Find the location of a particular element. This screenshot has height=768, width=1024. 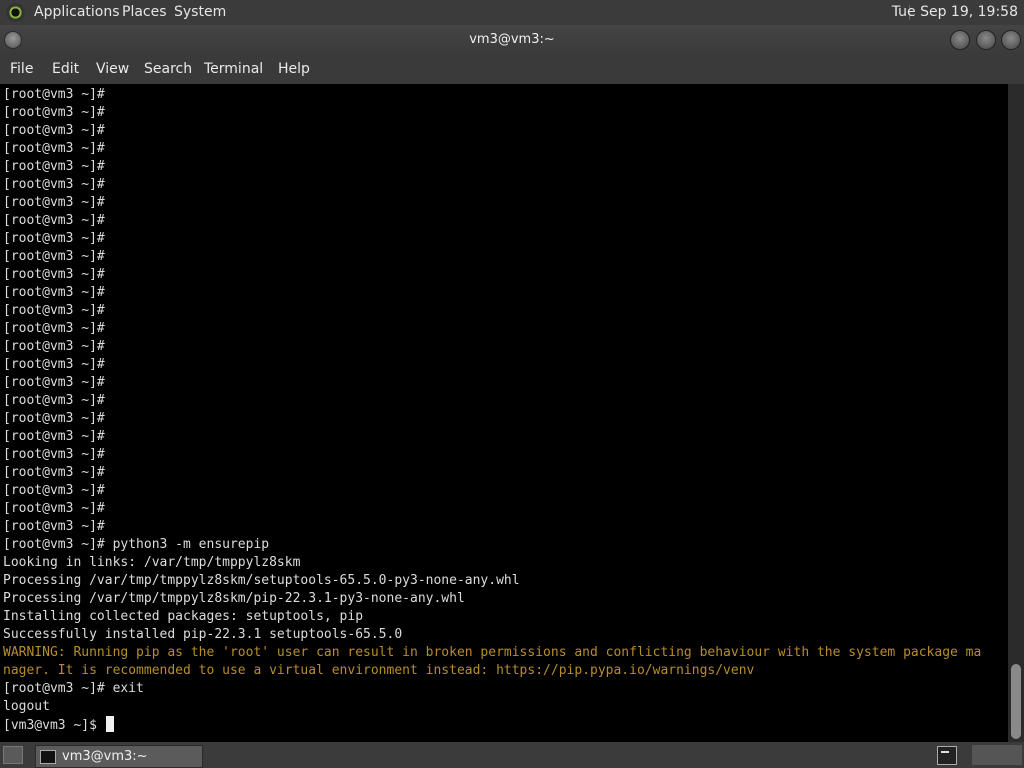

close-button is located at coordinates (1011, 40).